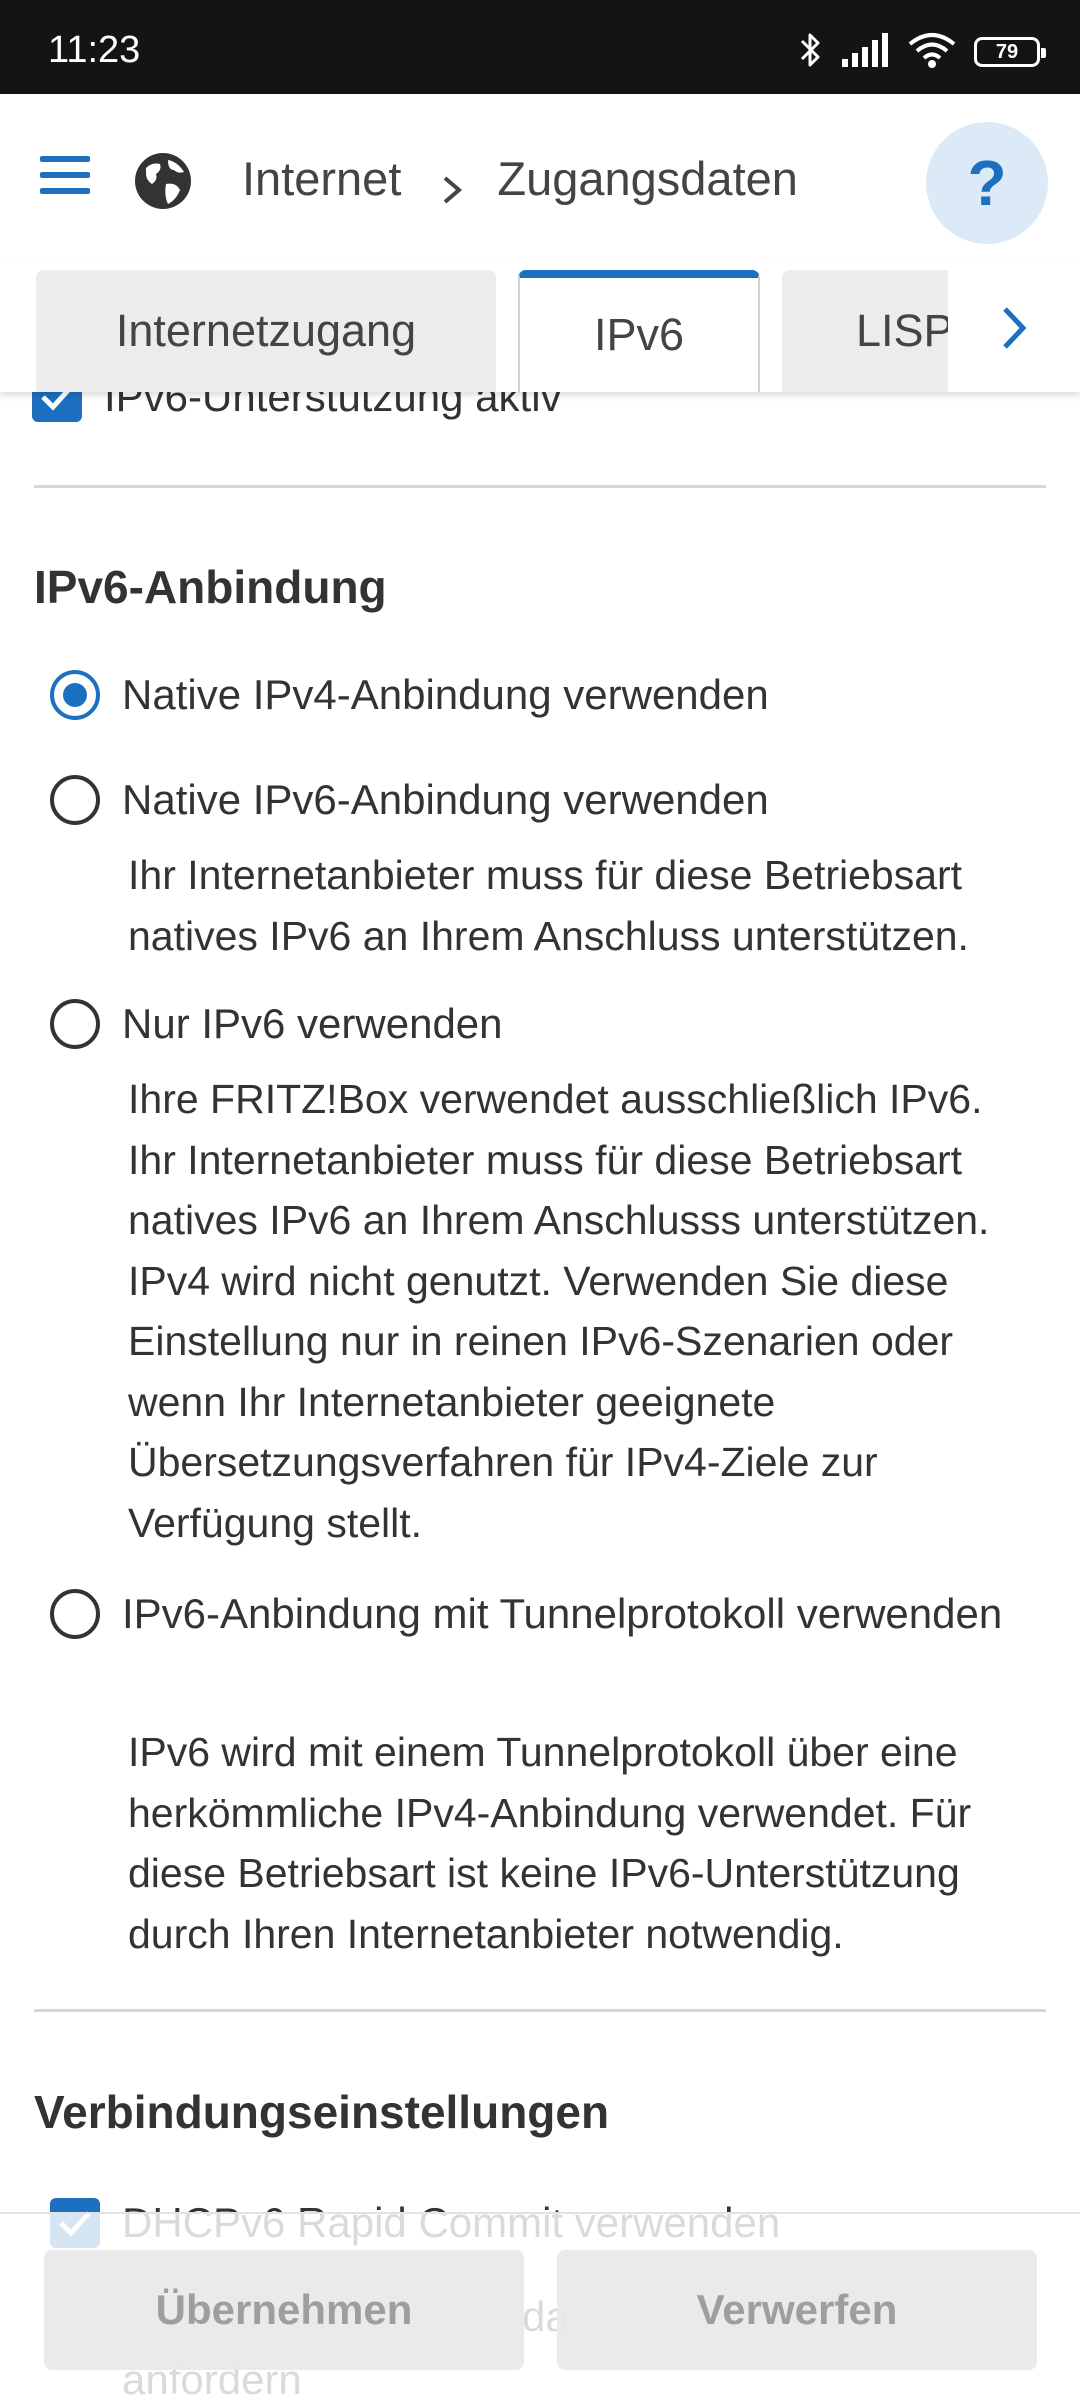 This screenshot has width=1080, height=2400. What do you see at coordinates (572, 800) in the screenshot?
I see `radio-label-native-ipv6: Native IPv6-Anbindung verwenden` at bounding box center [572, 800].